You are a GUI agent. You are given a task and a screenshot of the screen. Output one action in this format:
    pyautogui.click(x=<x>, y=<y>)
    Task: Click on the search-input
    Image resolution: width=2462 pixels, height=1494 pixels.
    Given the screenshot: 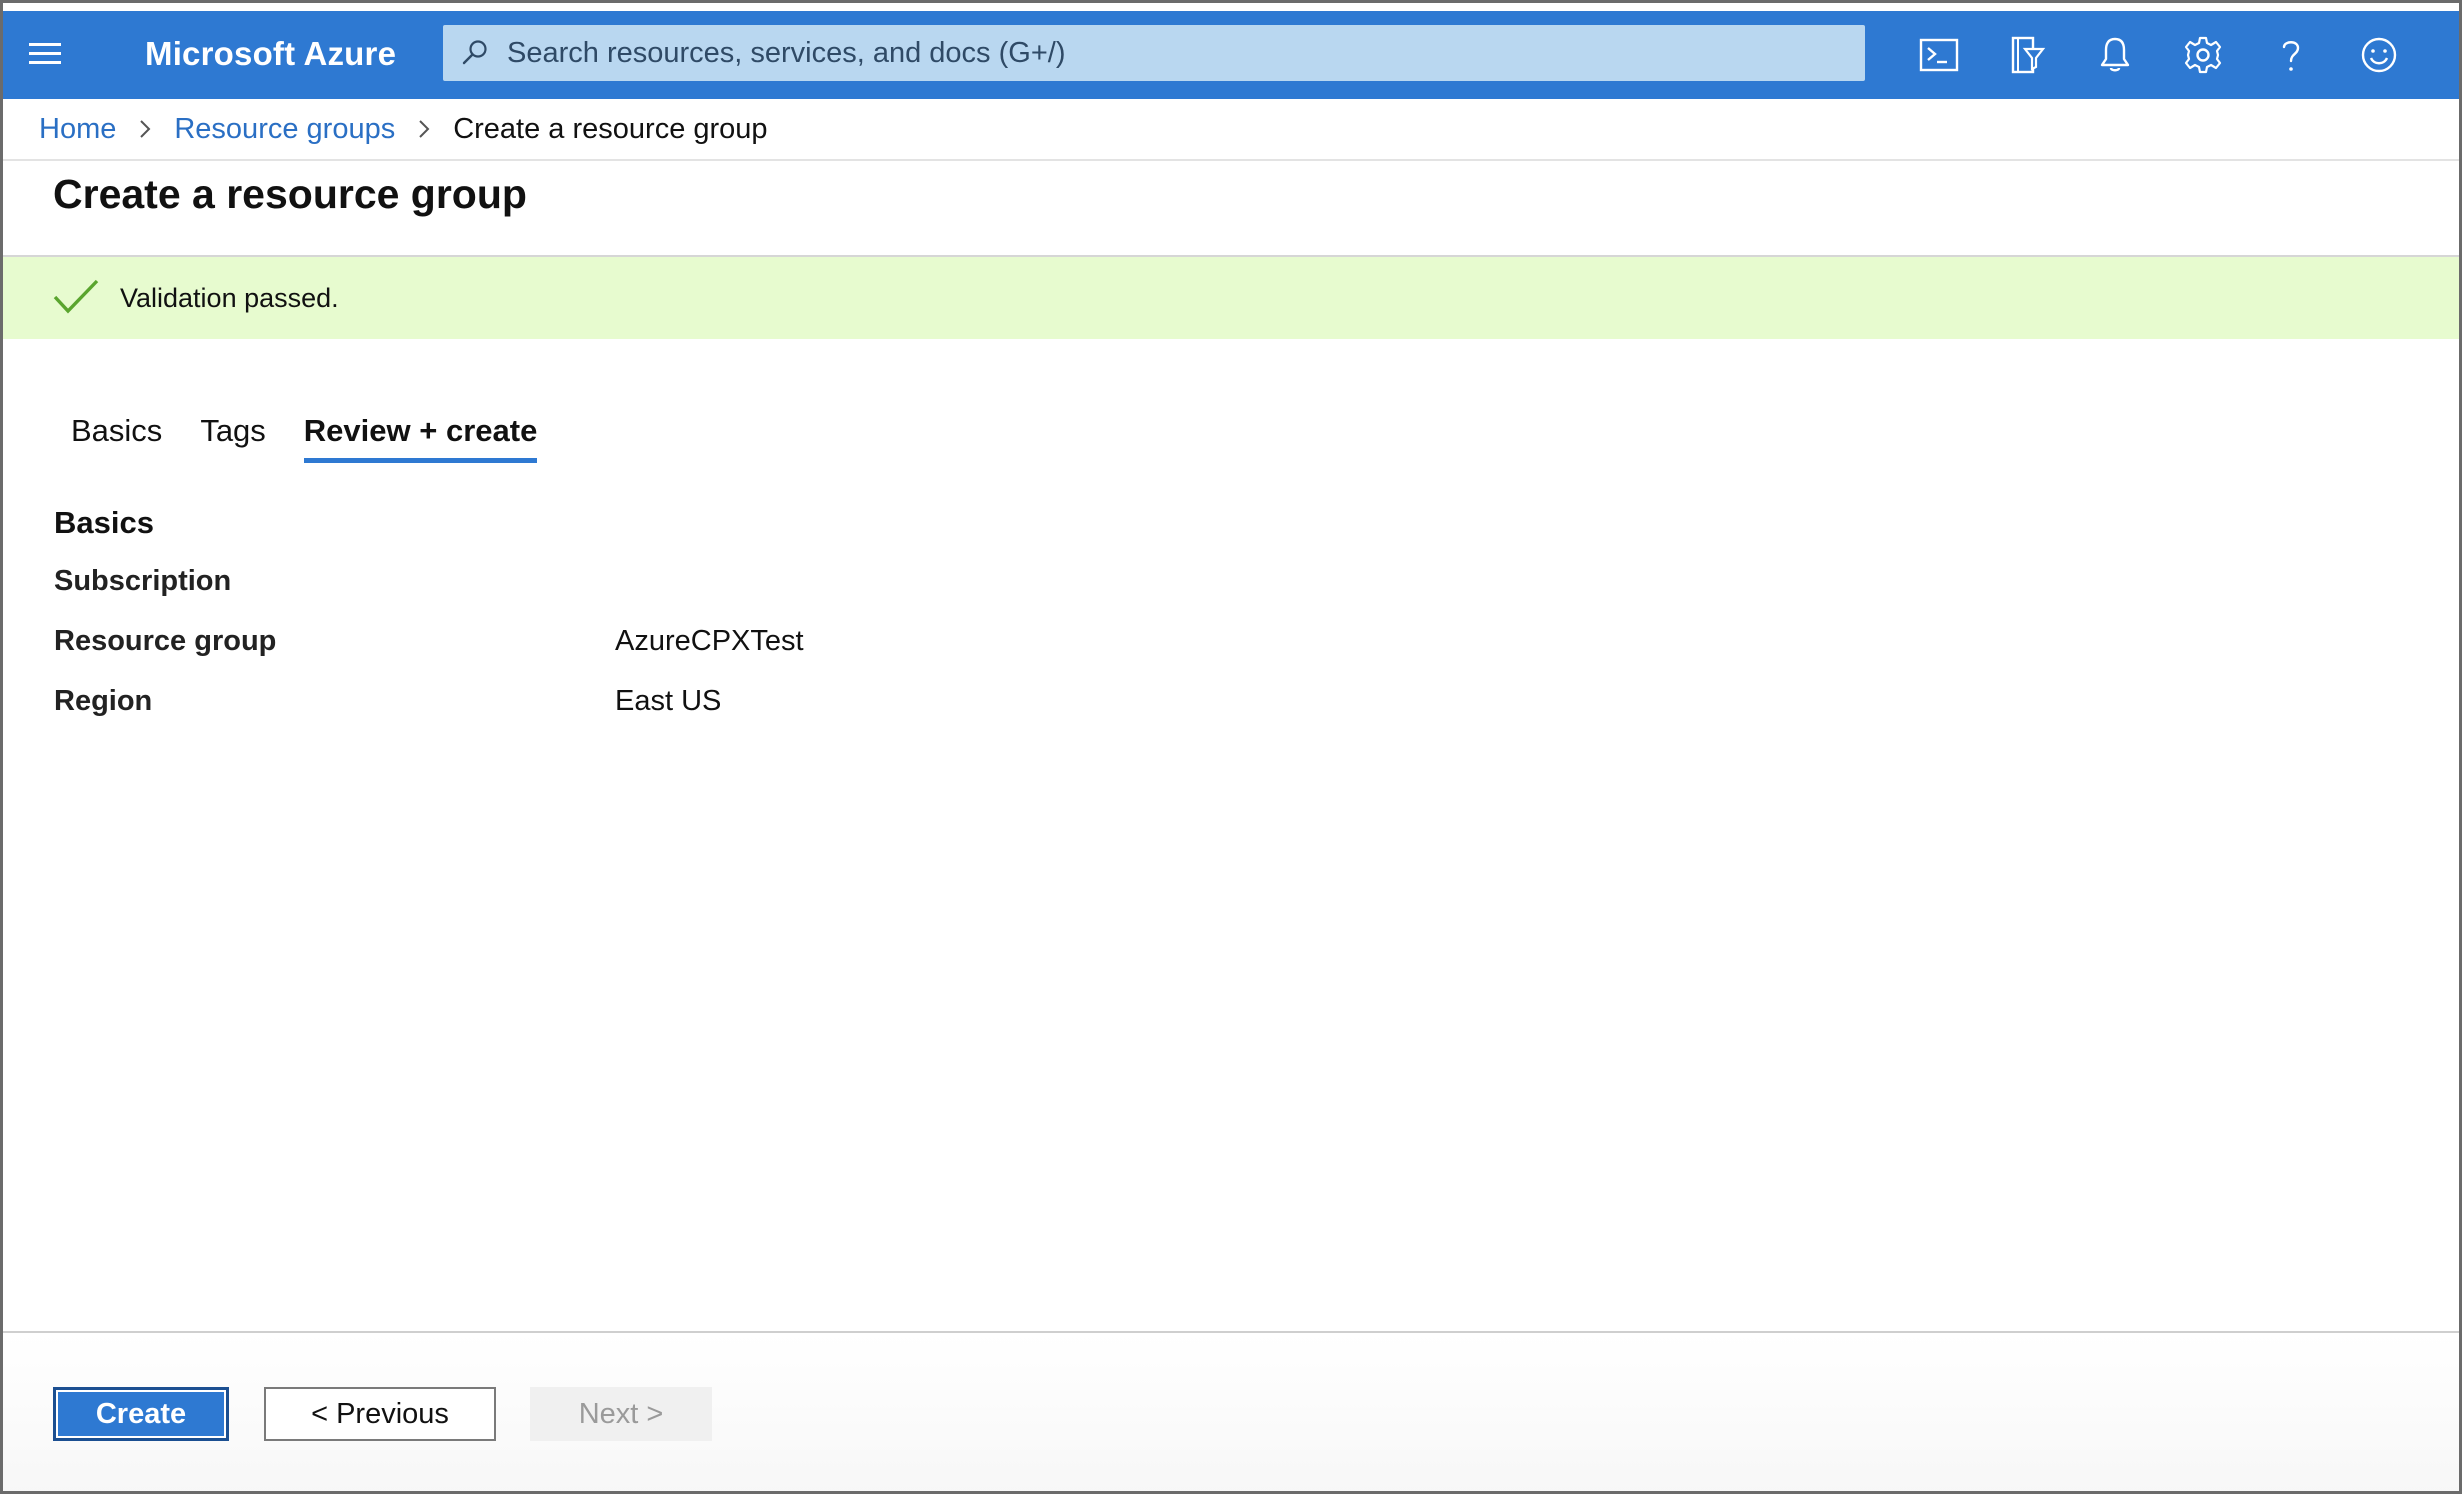 What is the action you would take?
    pyautogui.click(x=1177, y=53)
    